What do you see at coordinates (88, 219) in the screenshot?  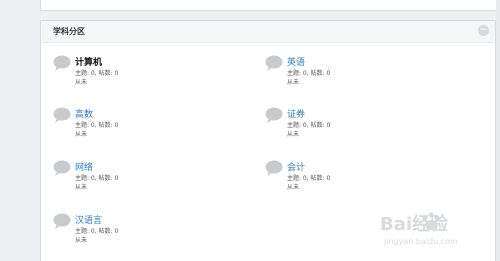 I see `forum-name: 汉语言` at bounding box center [88, 219].